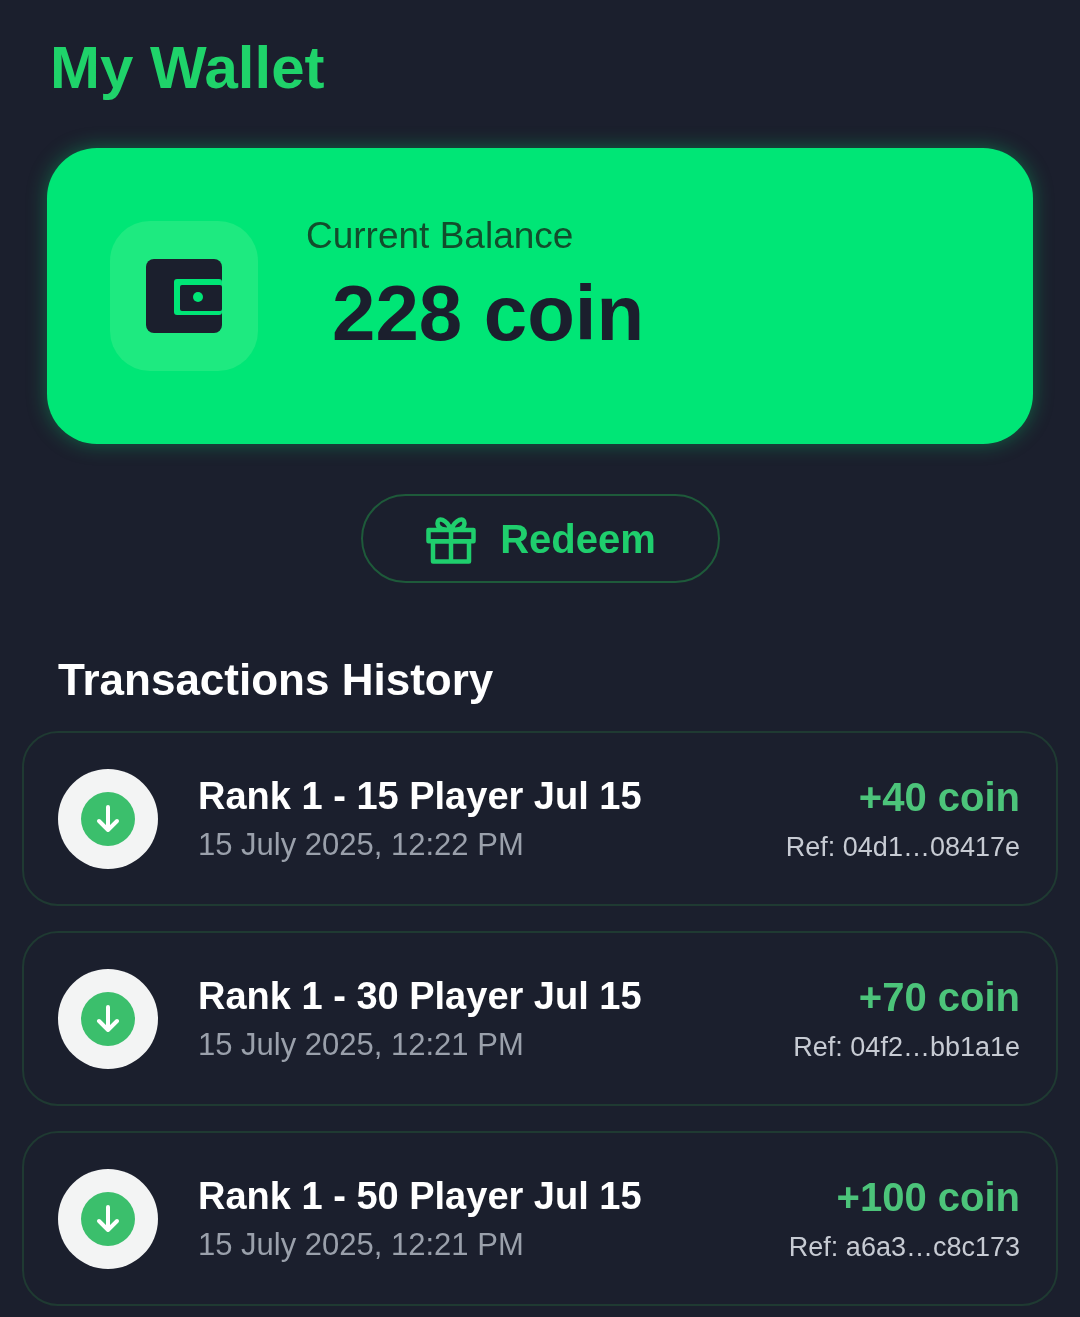  I want to click on transaction-card: Rank 1 - 50 Player Jul 15 15 July 2025, 12:21 PM +100 coin Ref: a6a3…c8c173, so click(540, 1218).